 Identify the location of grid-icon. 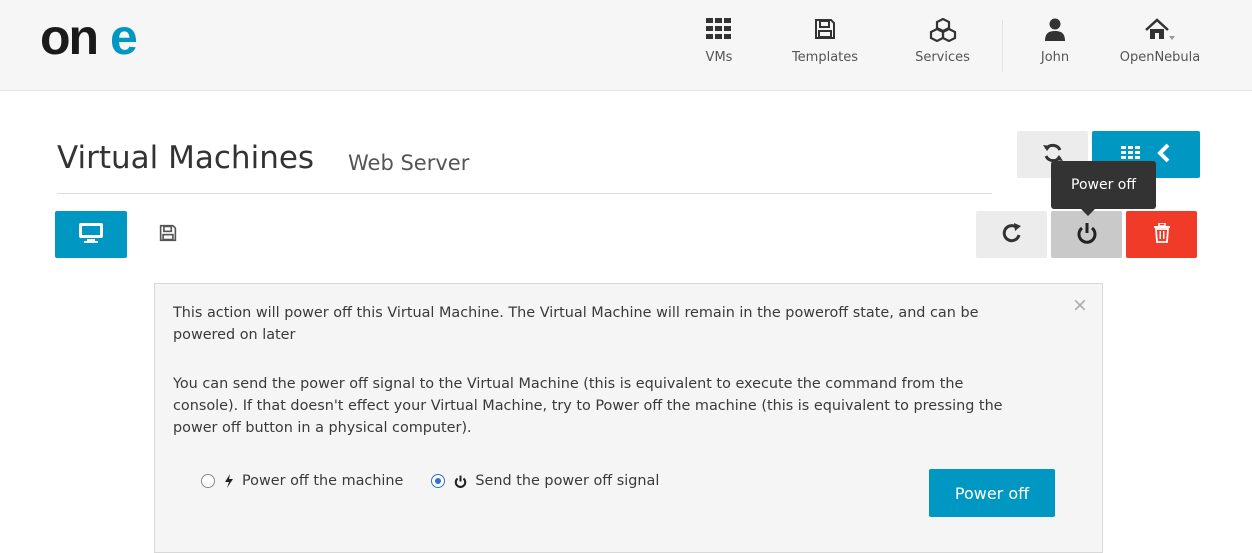
(719, 31).